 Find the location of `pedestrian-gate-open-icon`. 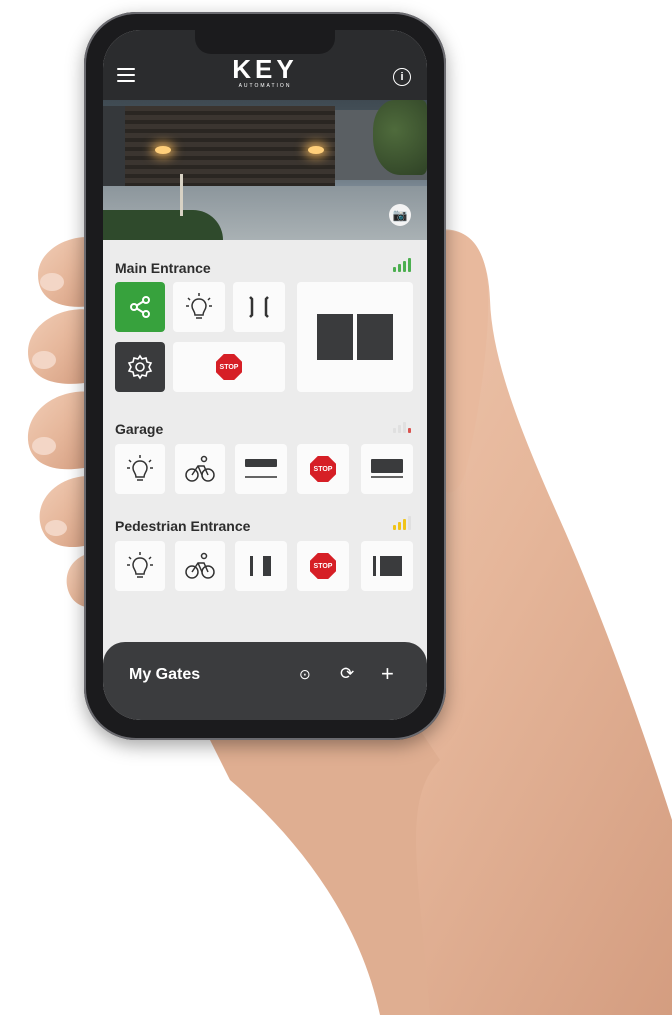

pedestrian-gate-open-icon is located at coordinates (260, 566).